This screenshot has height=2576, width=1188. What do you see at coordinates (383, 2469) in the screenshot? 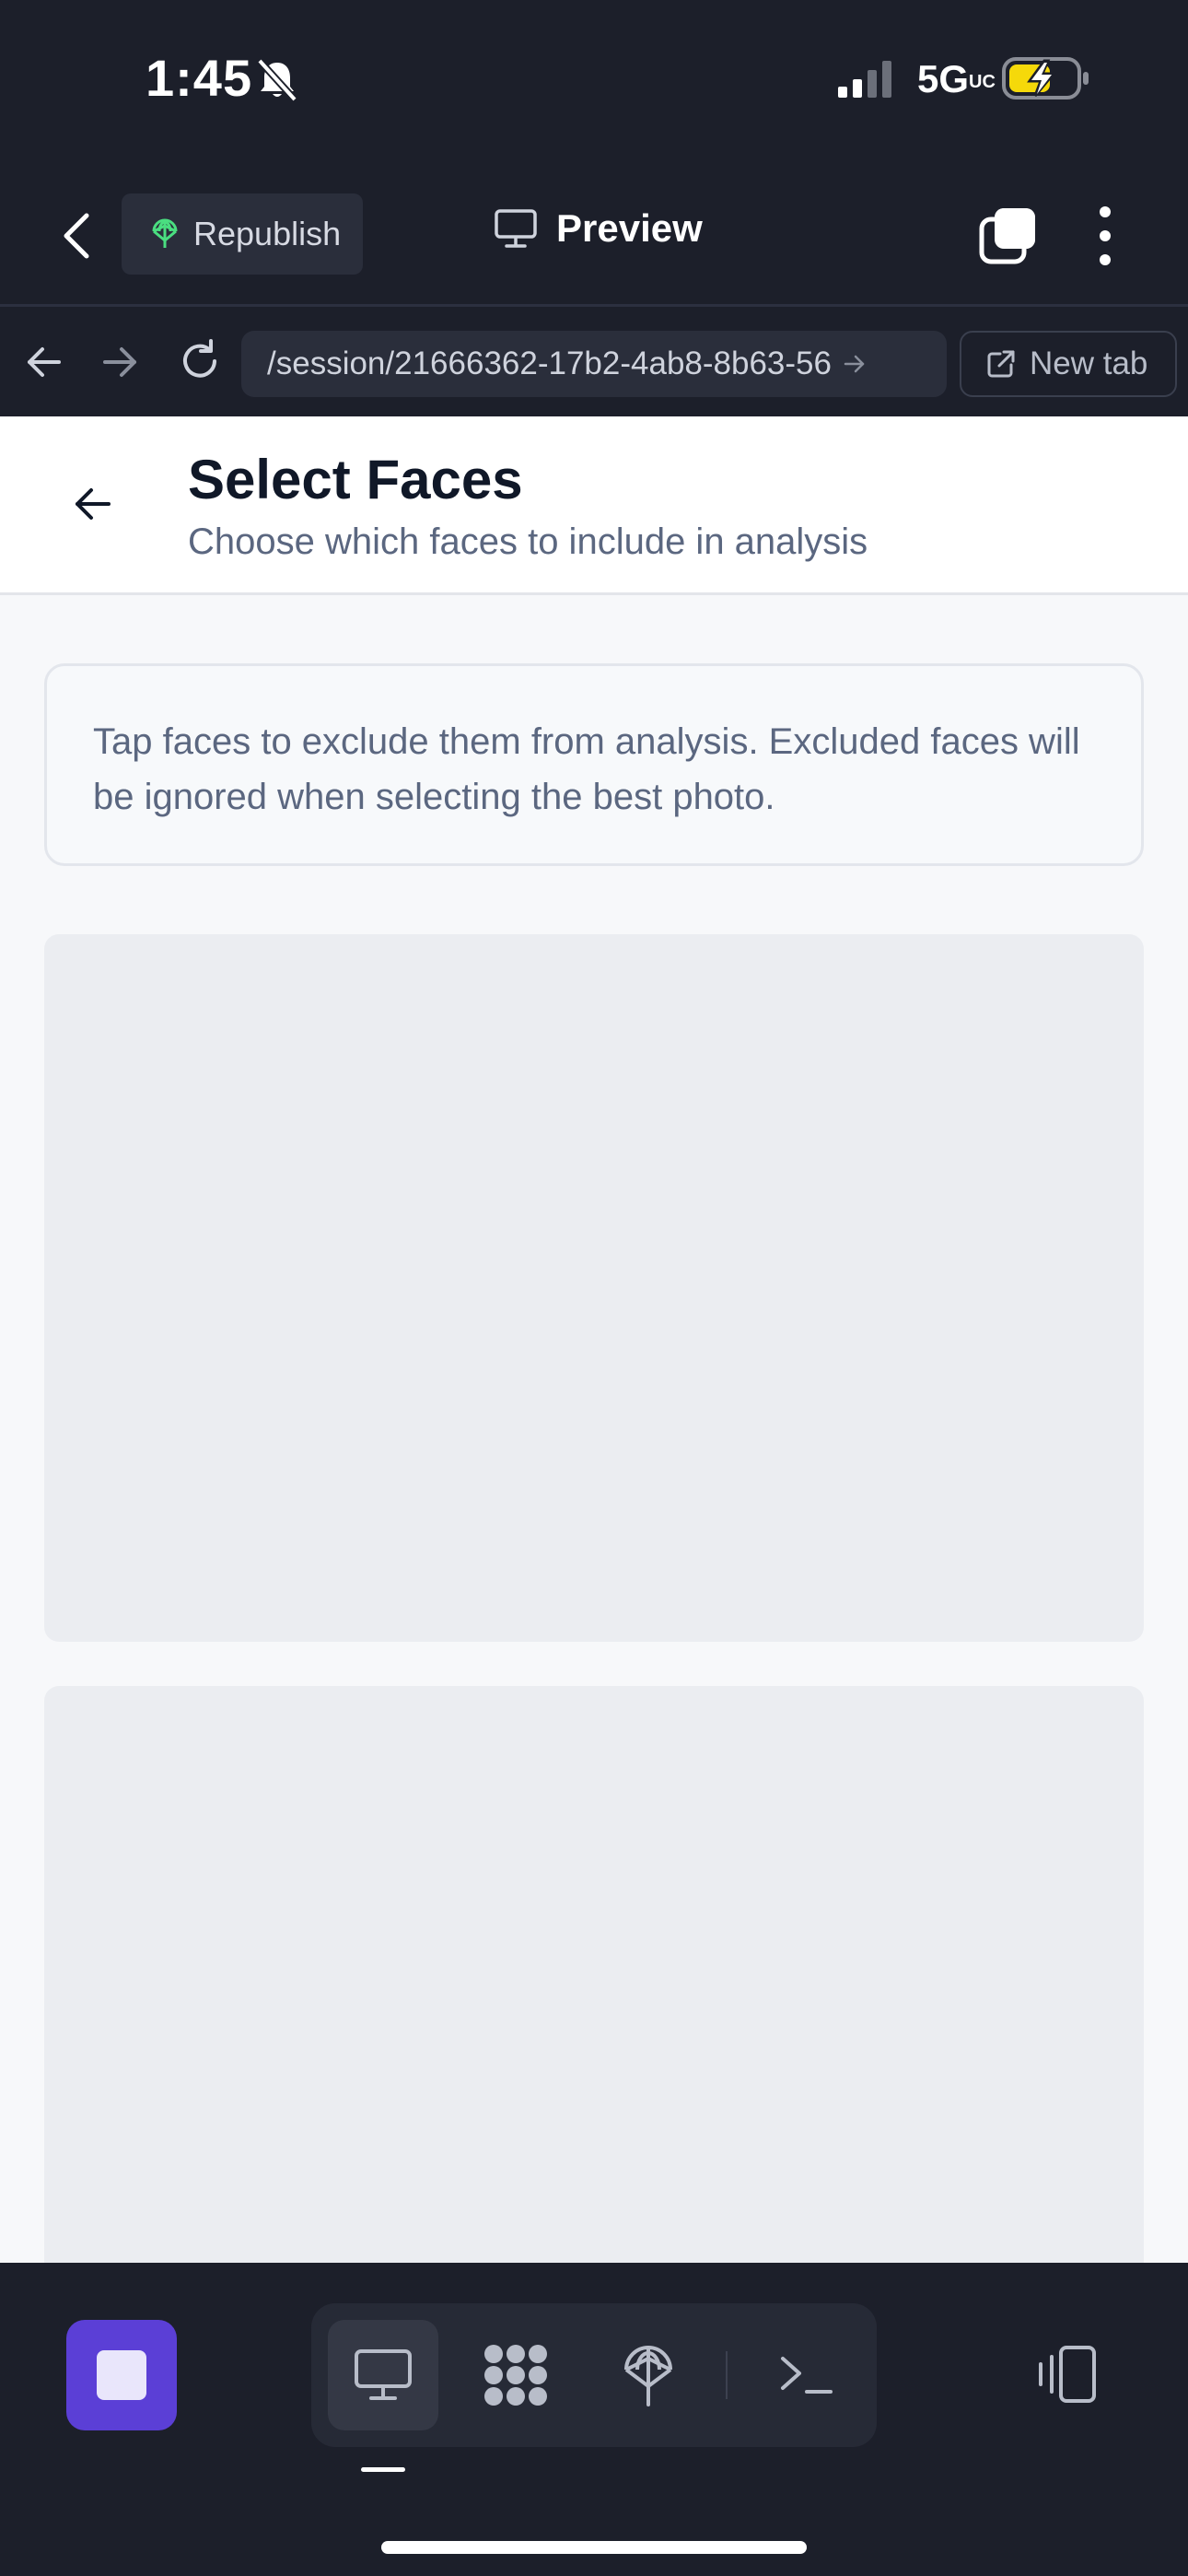
I see `active-tab-indicator` at bounding box center [383, 2469].